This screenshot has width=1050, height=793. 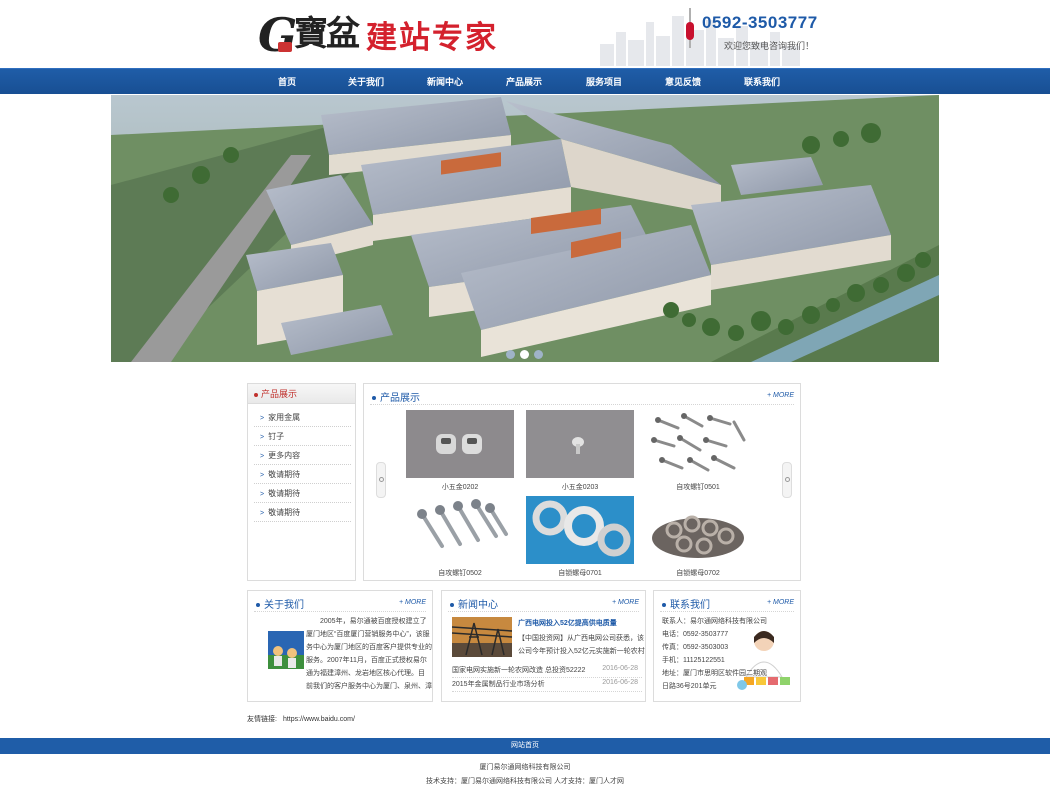 What do you see at coordinates (302, 436) in the screenshot?
I see `sidebar-item-nails: > 钉子` at bounding box center [302, 436].